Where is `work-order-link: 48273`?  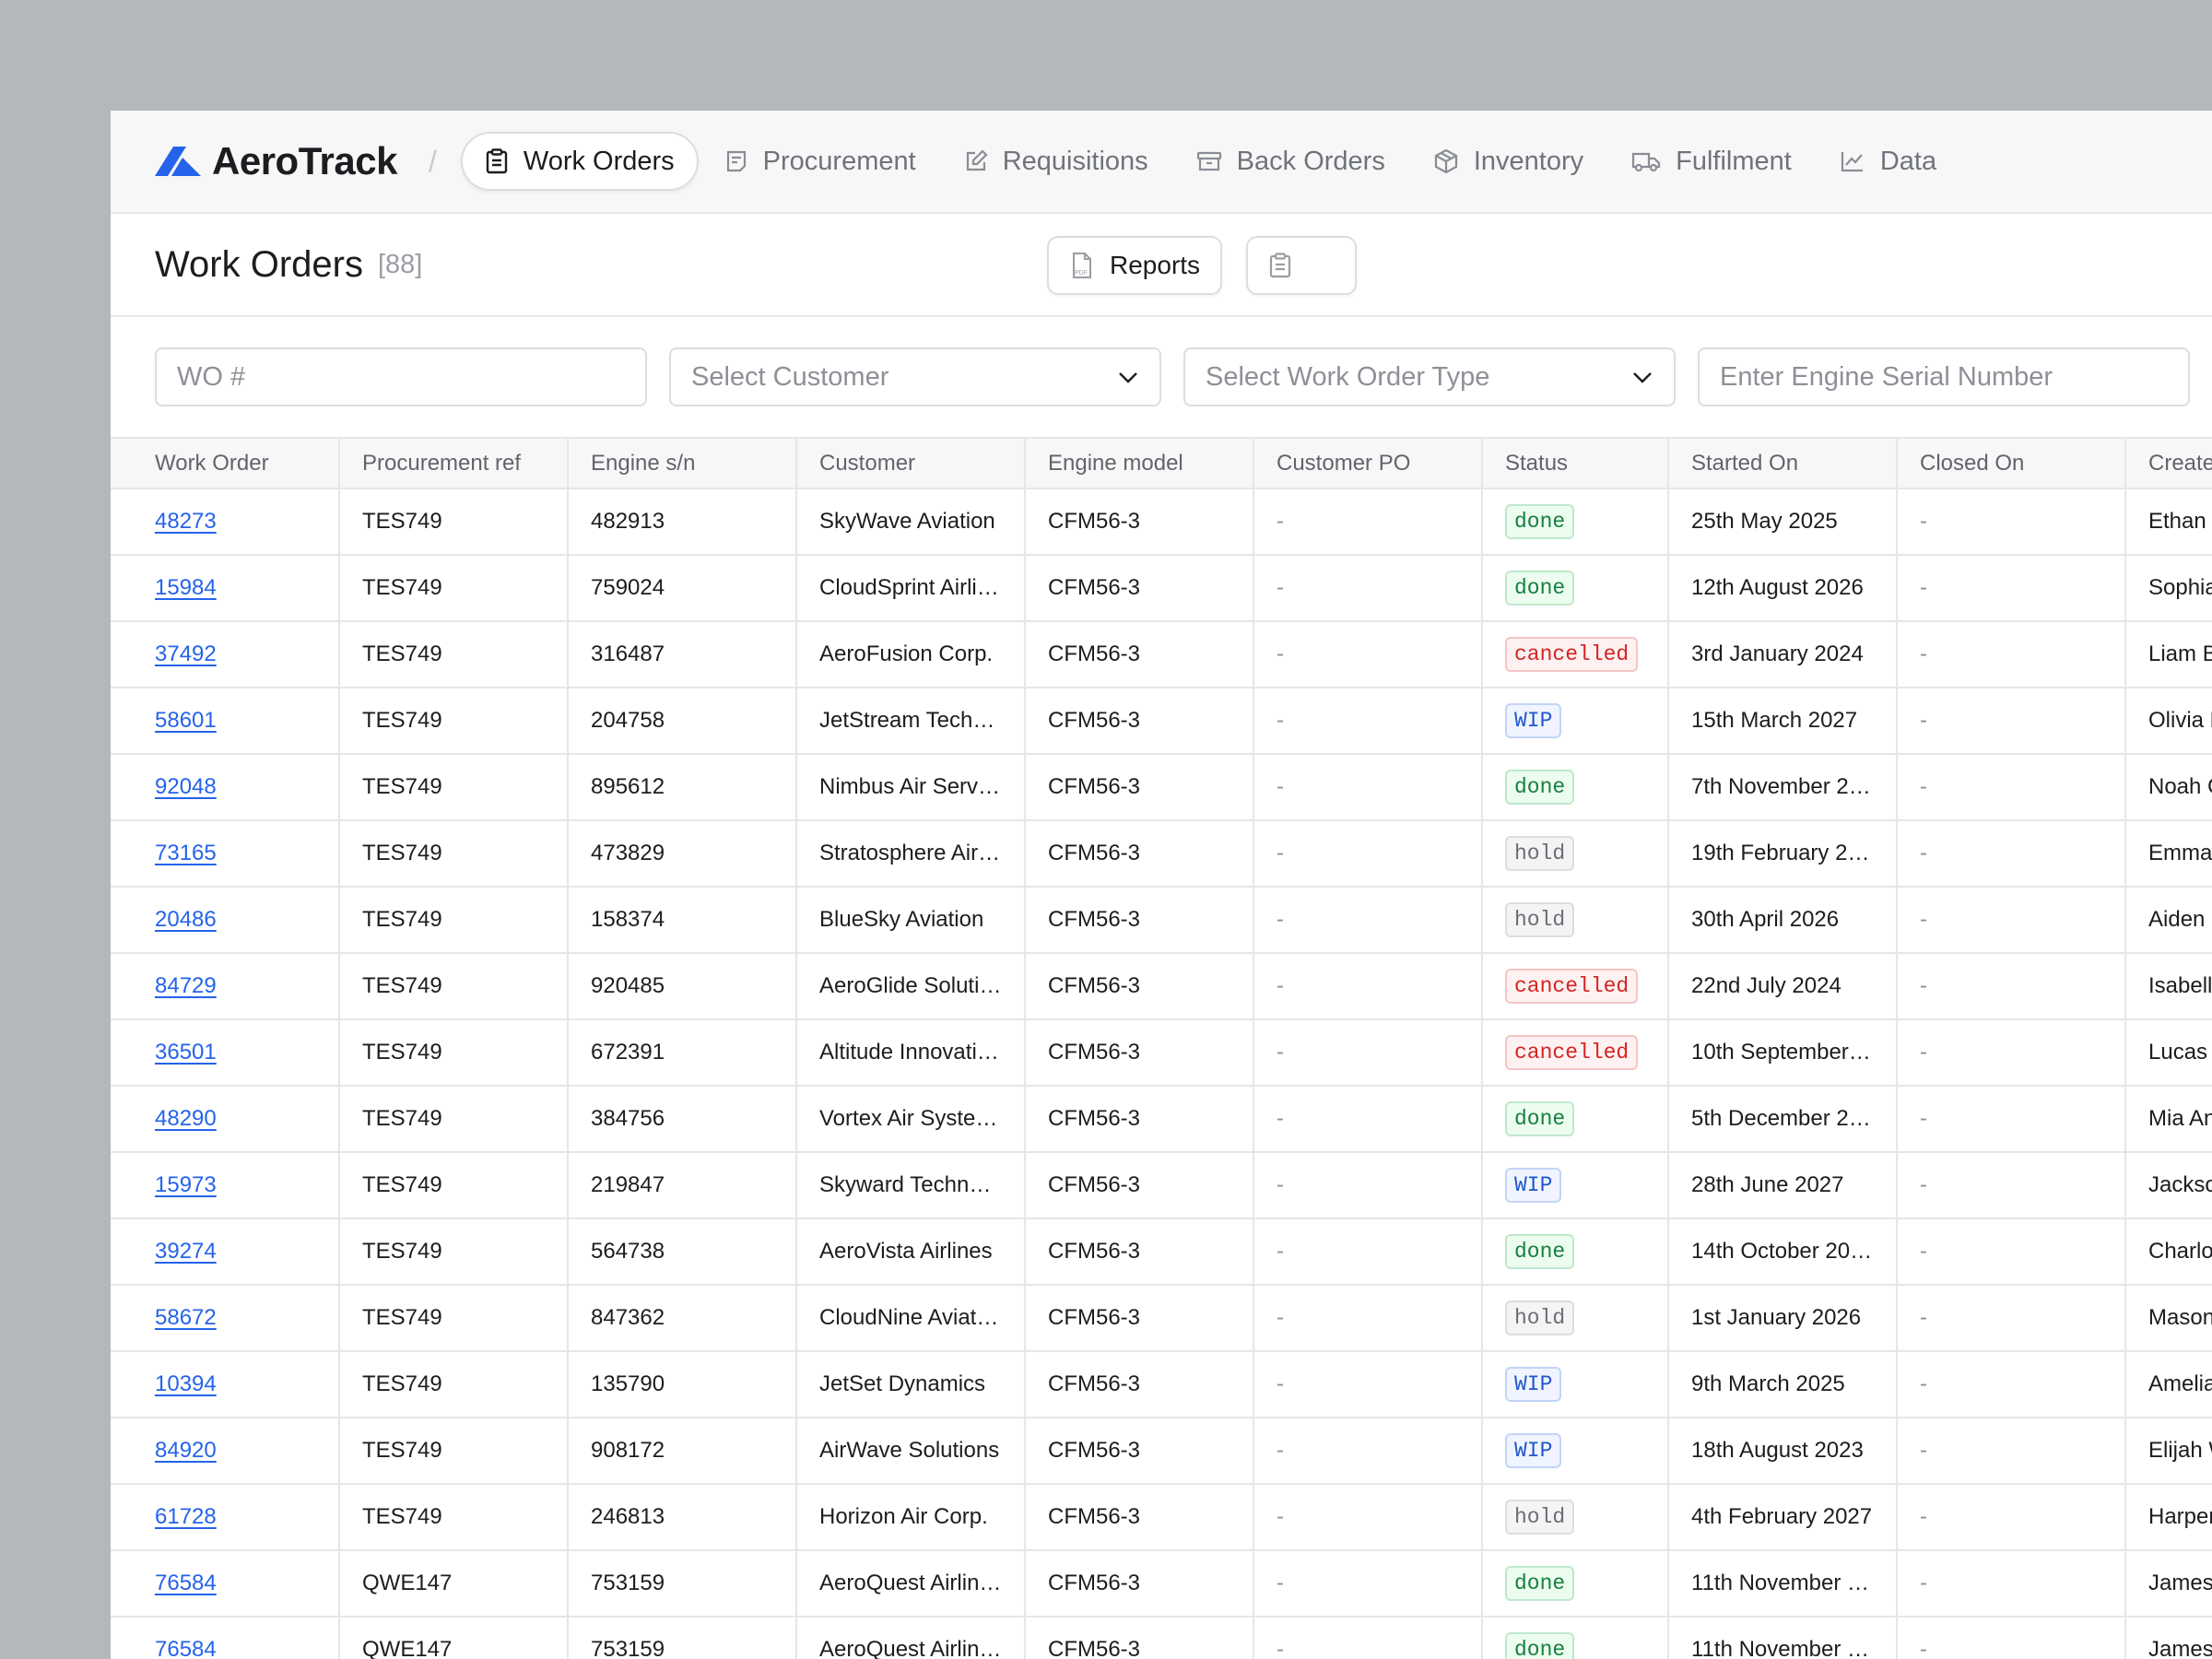 work-order-link: 48273 is located at coordinates (186, 521).